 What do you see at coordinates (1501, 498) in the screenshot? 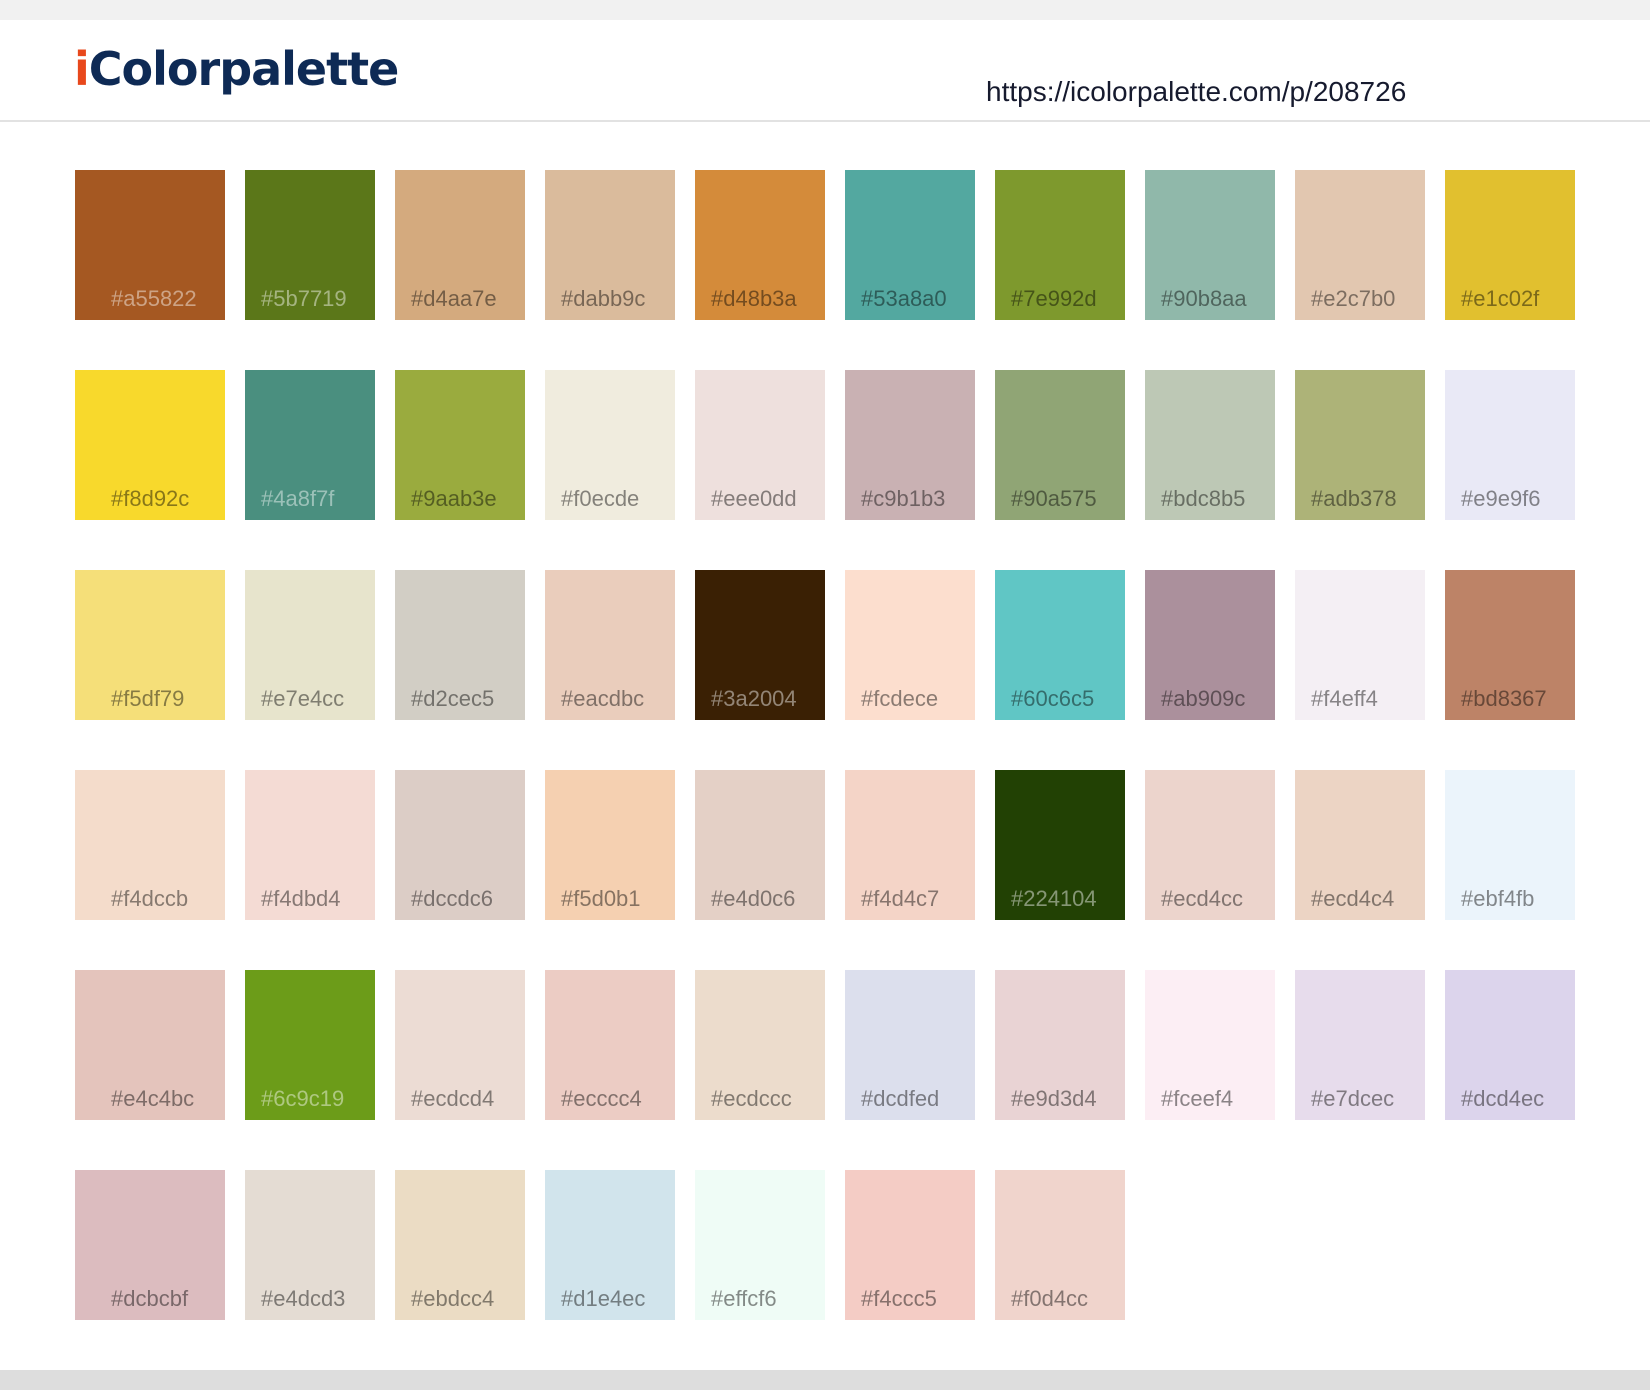
I see `swatch-hex-label: #e9e9f6` at bounding box center [1501, 498].